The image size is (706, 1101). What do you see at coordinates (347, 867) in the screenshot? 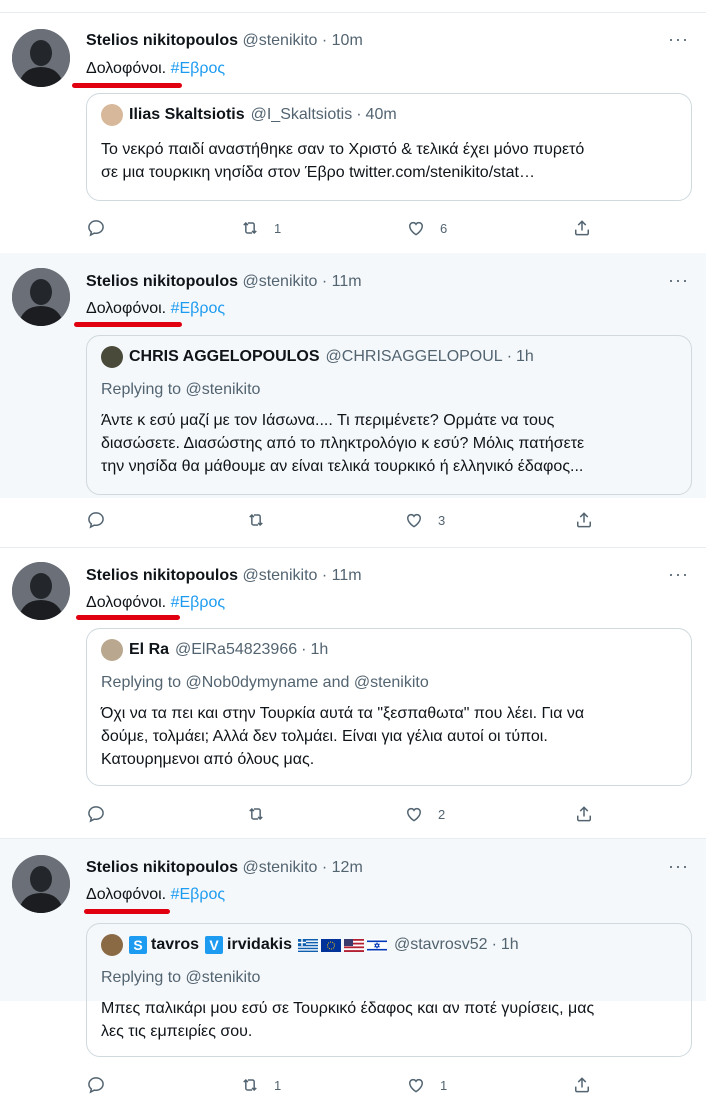
I see `tweet-time: 12m` at bounding box center [347, 867].